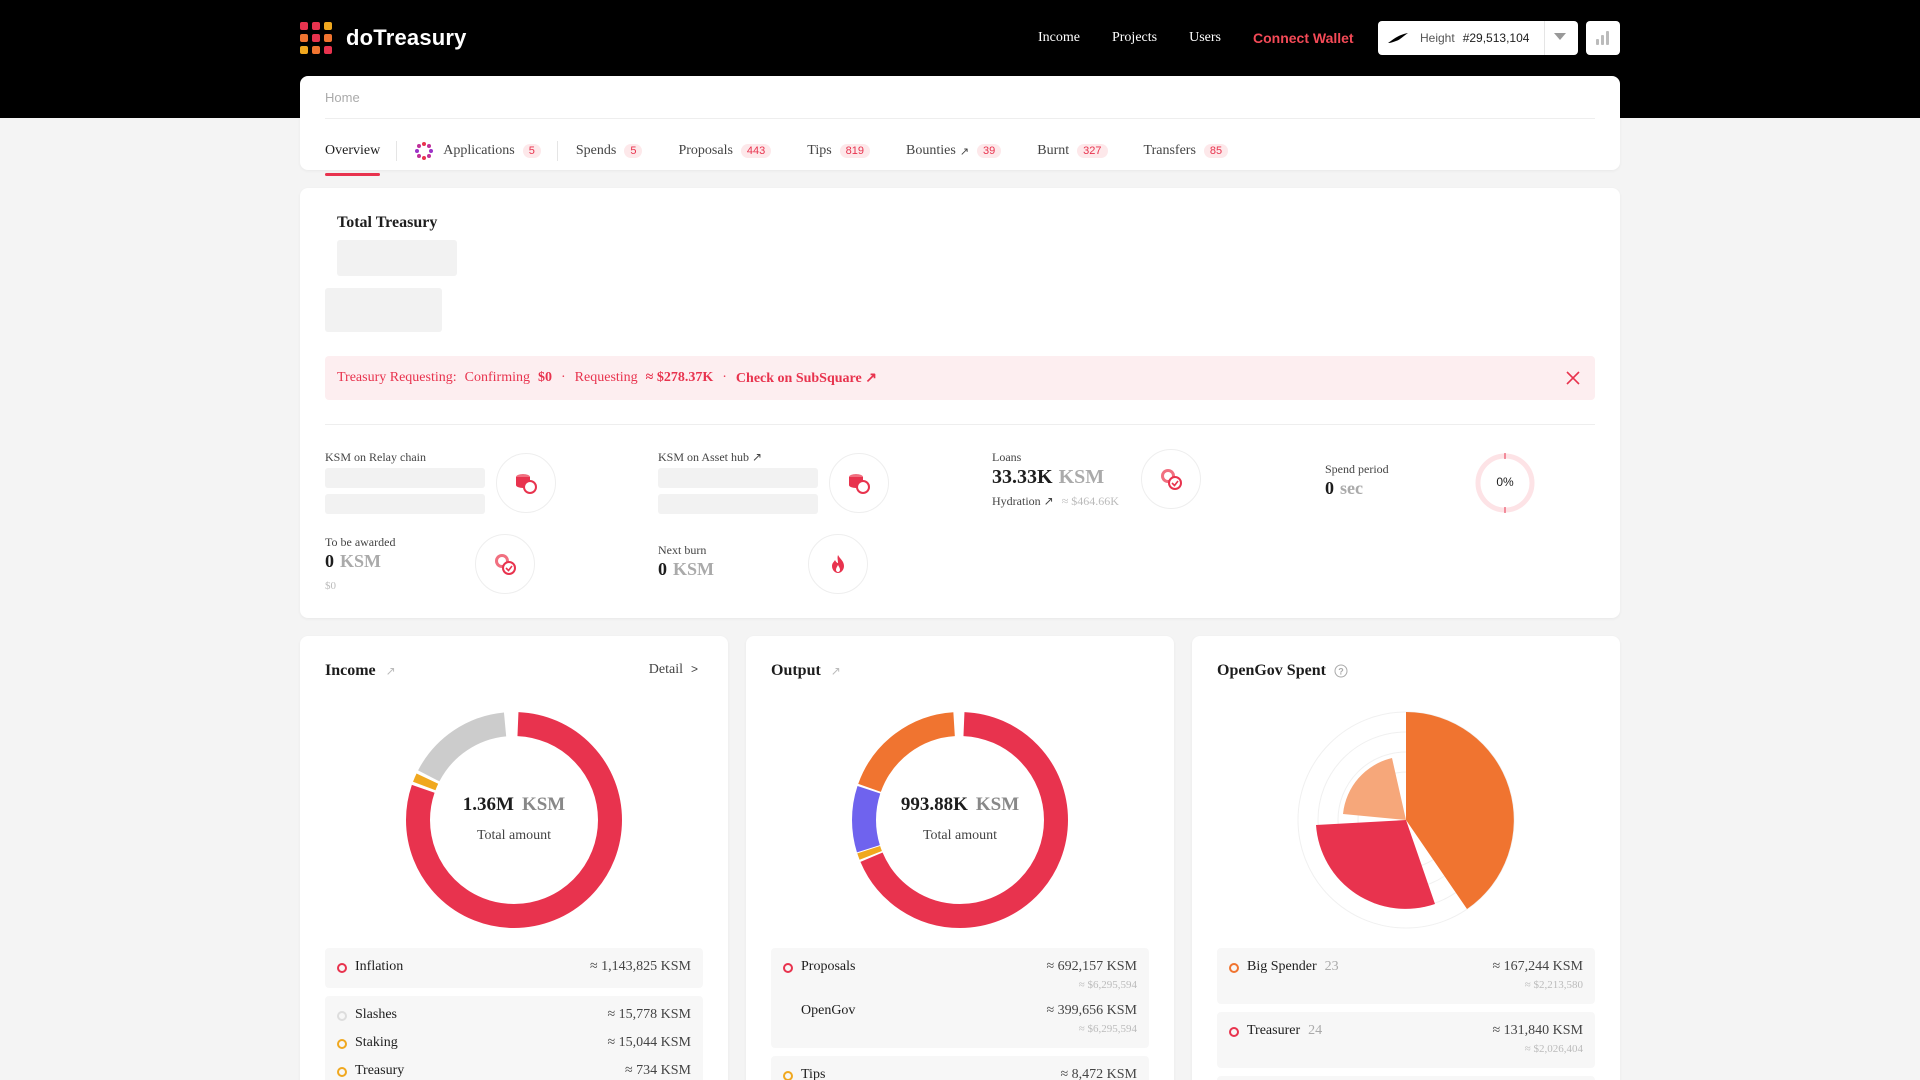 The height and width of the screenshot is (1080, 1920). Describe the element at coordinates (1072, 151) in the screenshot. I see `tab-burnt: Burnt 327` at that location.